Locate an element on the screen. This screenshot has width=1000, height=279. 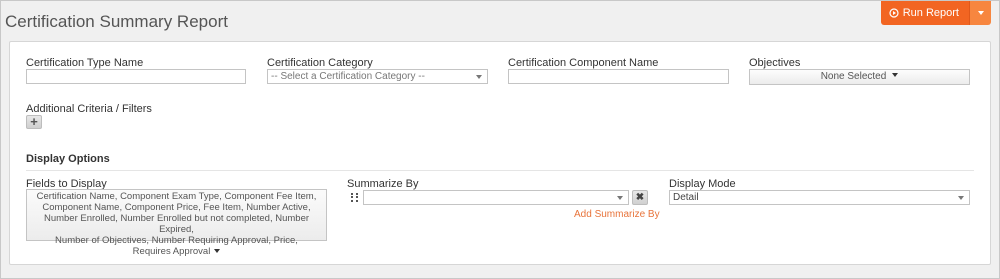
display-mode-value: Detail is located at coordinates (686, 197).